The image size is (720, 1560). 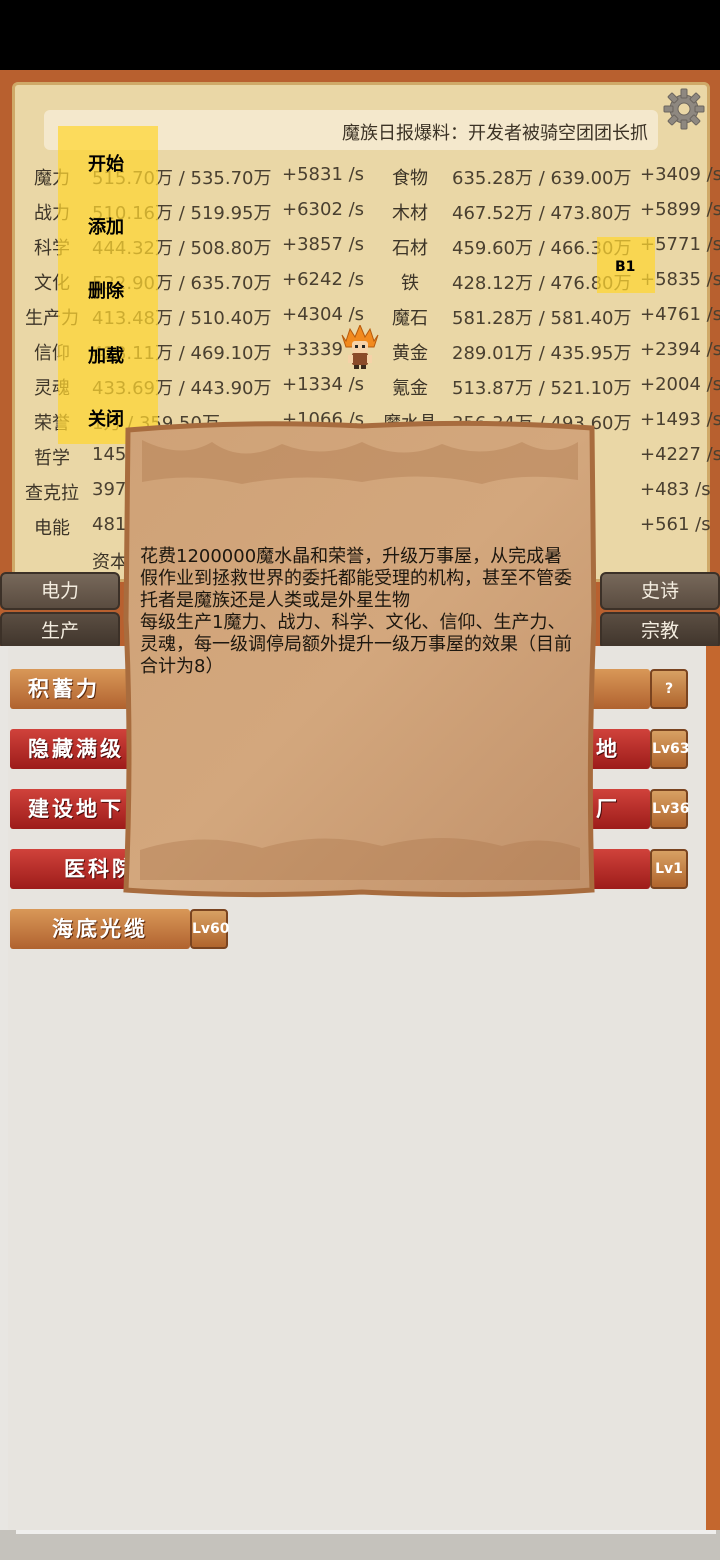 I want to click on building-level: Lv1, so click(x=669, y=869).